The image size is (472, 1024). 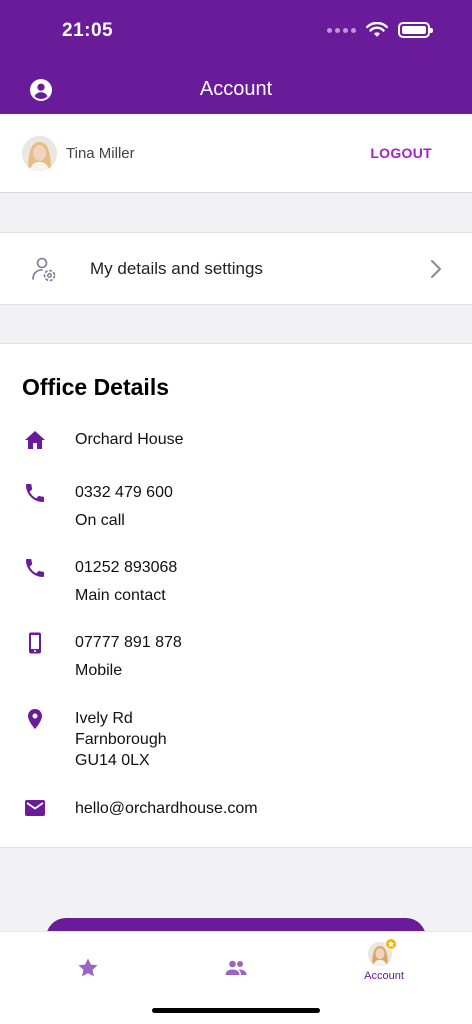 I want to click on phone-number-mobile: 07777 891 878, so click(x=128, y=642).